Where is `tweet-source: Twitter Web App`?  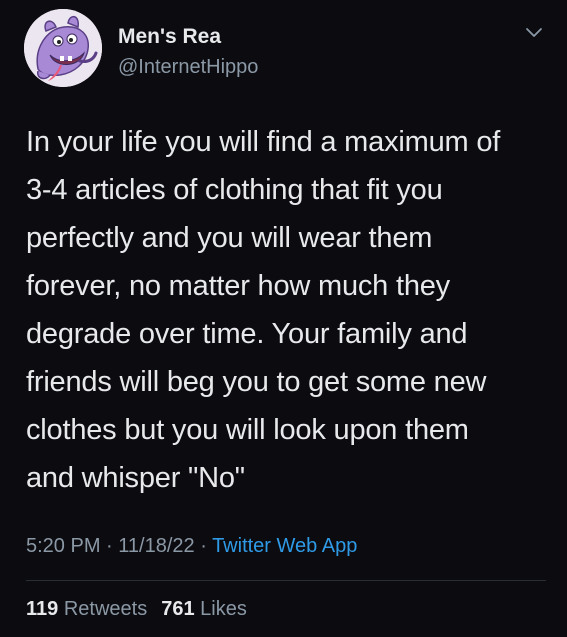
tweet-source: Twitter Web App is located at coordinates (284, 546).